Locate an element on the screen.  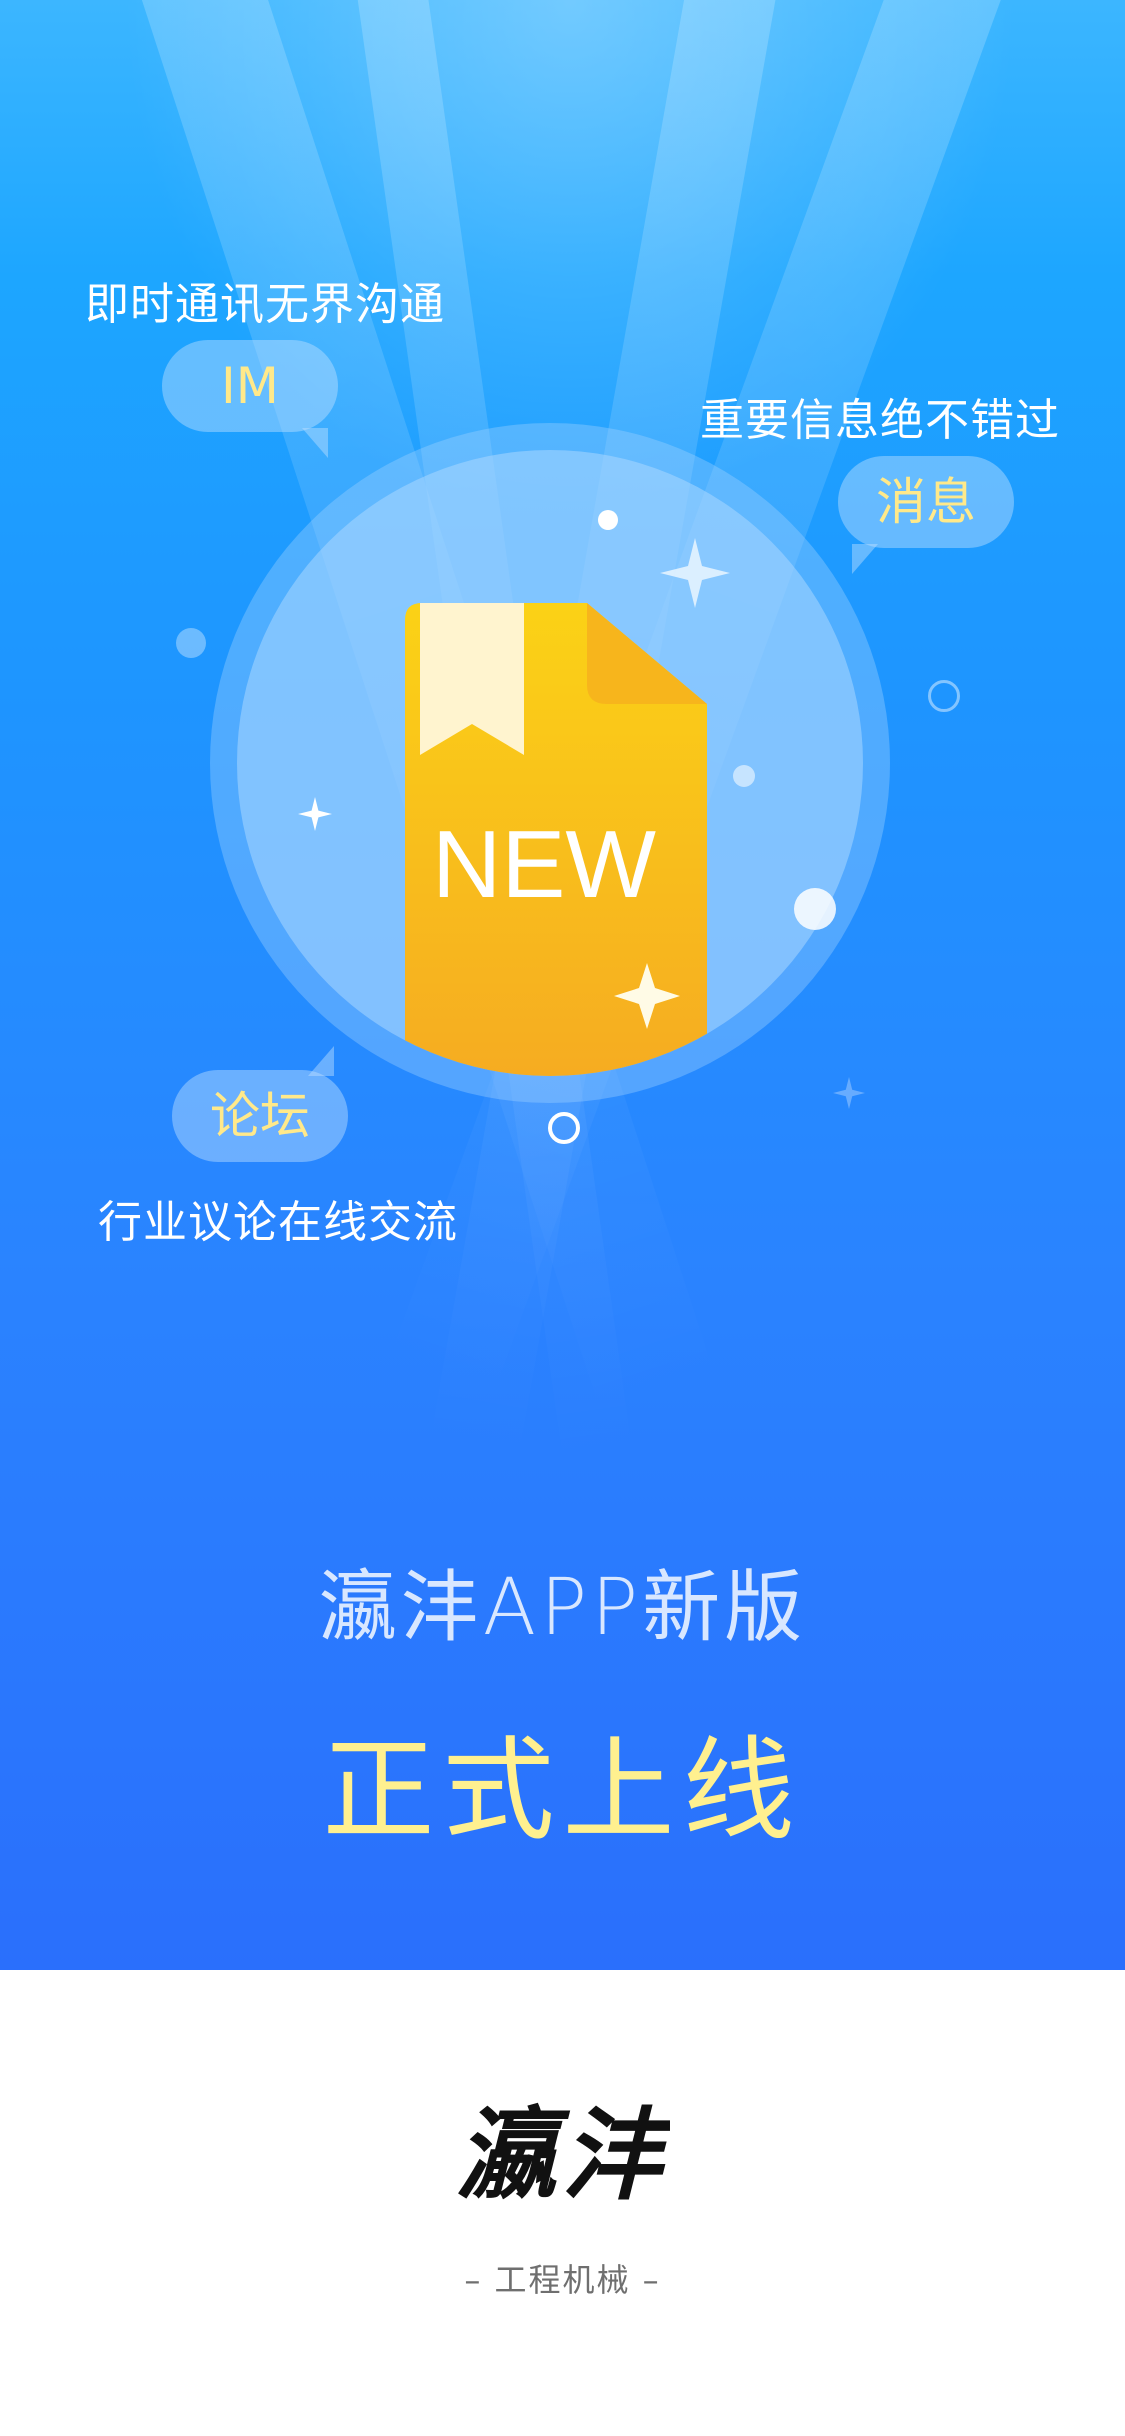
svg-text: 瀛沣 is located at coordinates (563, 2155).